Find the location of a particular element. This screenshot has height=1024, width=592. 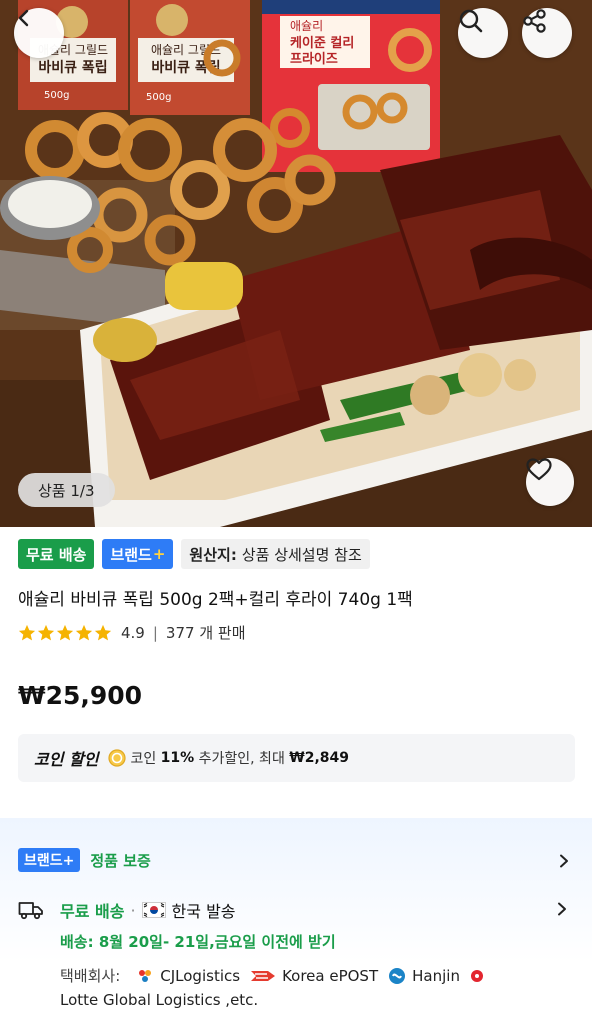

lotte-logo-icon is located at coordinates (476, 976).